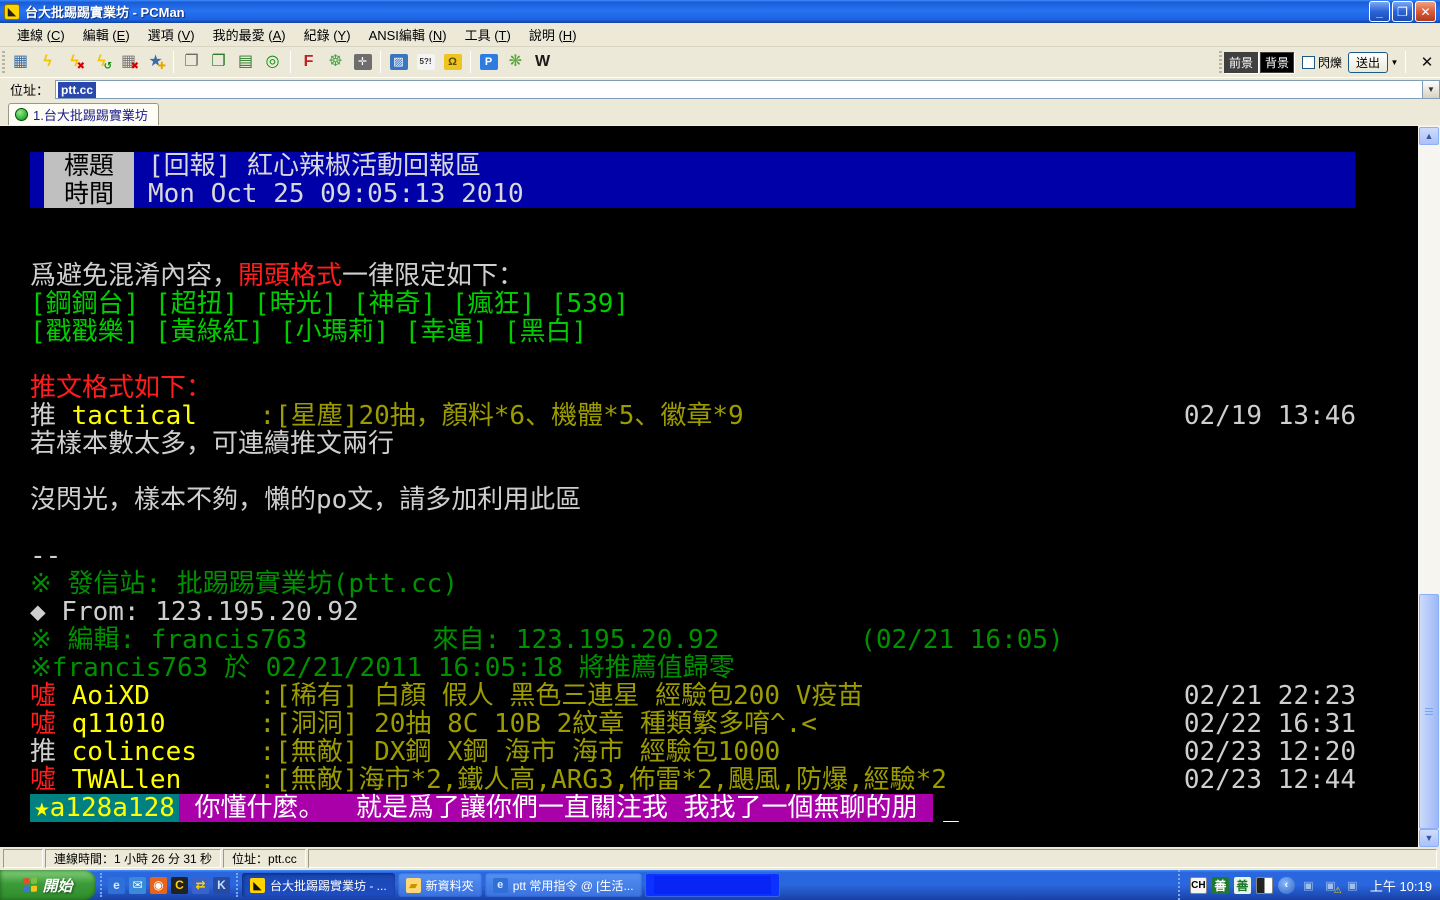 The image size is (1440, 900). I want to click on terminal-text-segment: TWALlen, so click(126, 780).